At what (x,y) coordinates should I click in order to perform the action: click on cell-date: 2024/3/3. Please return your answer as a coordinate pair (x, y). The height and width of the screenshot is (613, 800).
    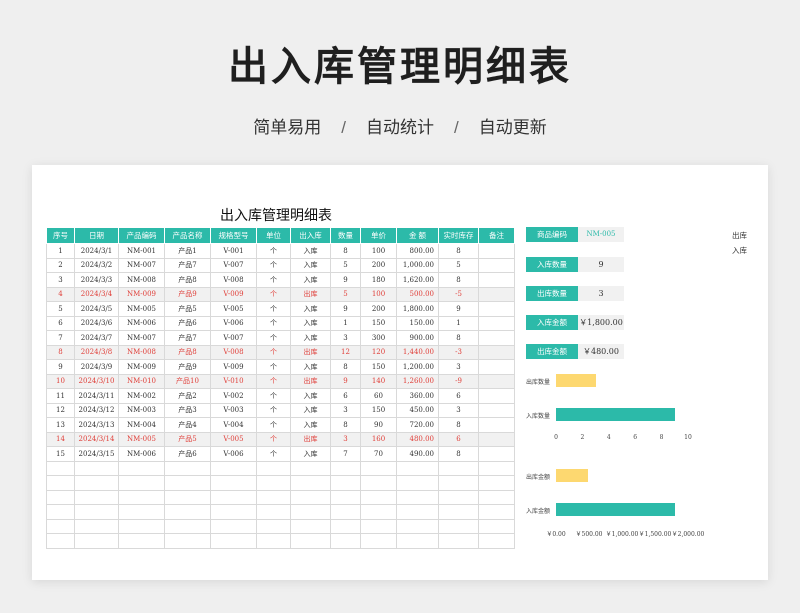
    Looking at the image, I should click on (96, 280).